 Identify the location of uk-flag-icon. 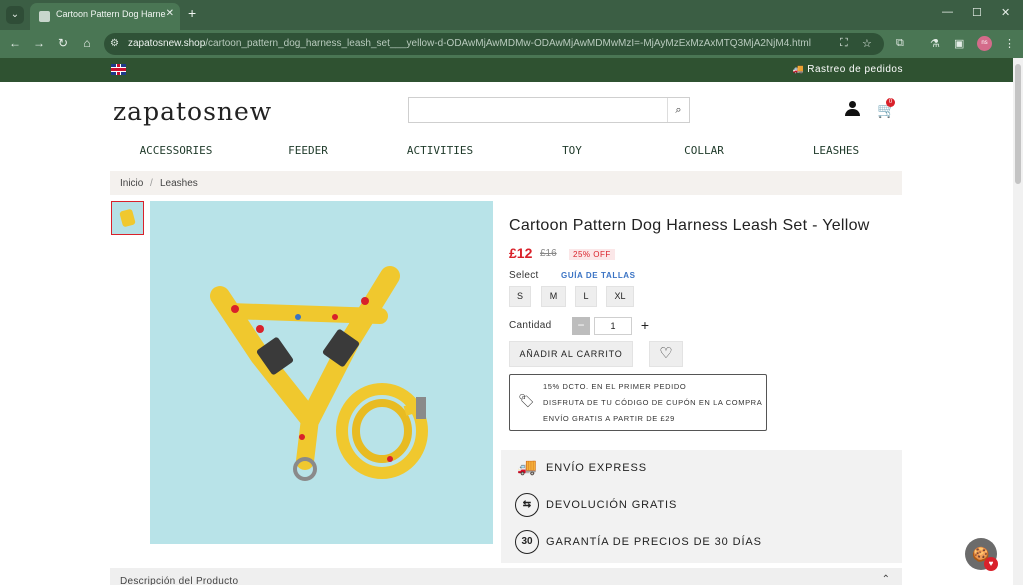
(118, 69).